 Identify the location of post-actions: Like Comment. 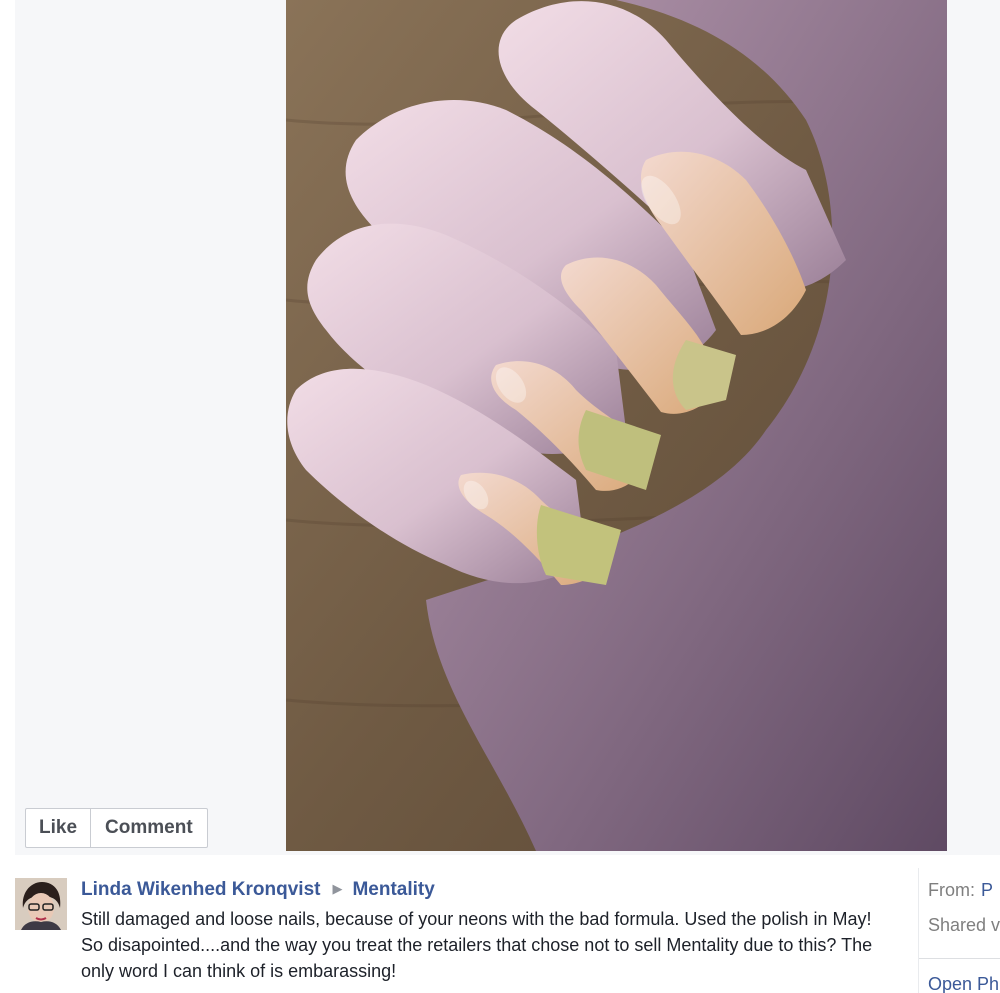
(116, 828).